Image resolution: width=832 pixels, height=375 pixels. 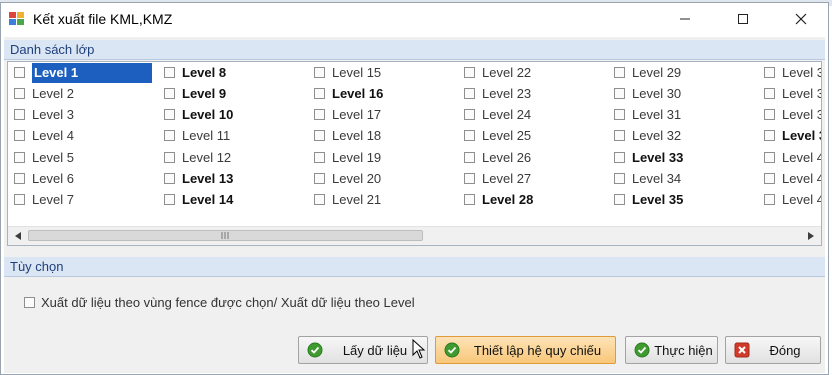 I want to click on layer-list-item: Level 26, so click(x=497, y=158).